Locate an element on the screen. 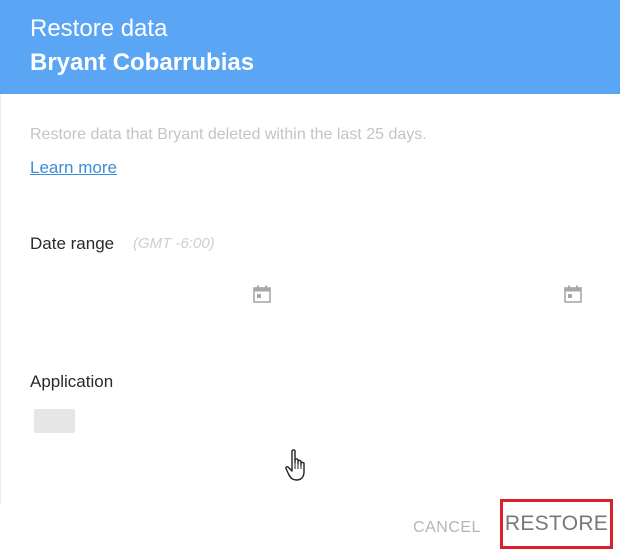 This screenshot has width=620, height=554. application-label: Application is located at coordinates (72, 381).